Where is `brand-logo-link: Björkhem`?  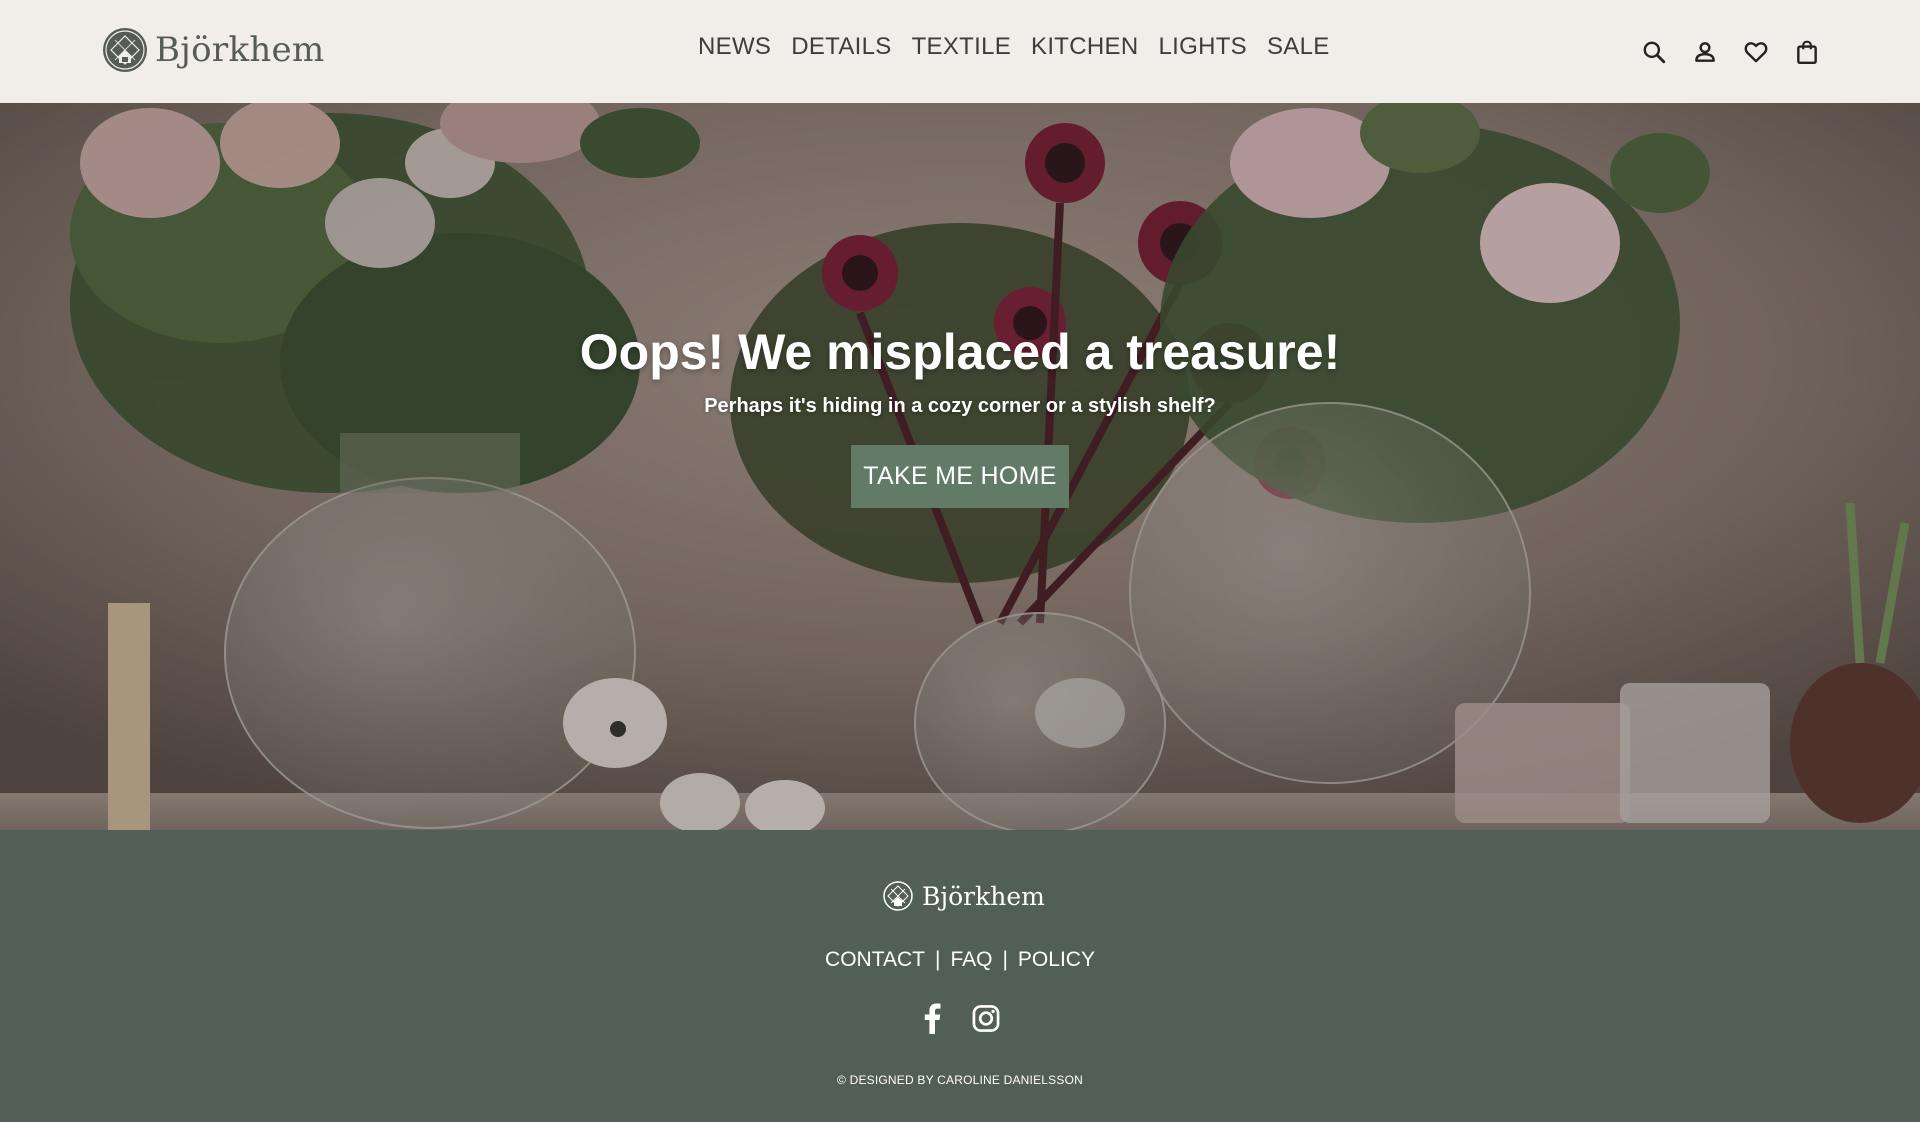
brand-logo-link: Björkhem is located at coordinates (213, 50).